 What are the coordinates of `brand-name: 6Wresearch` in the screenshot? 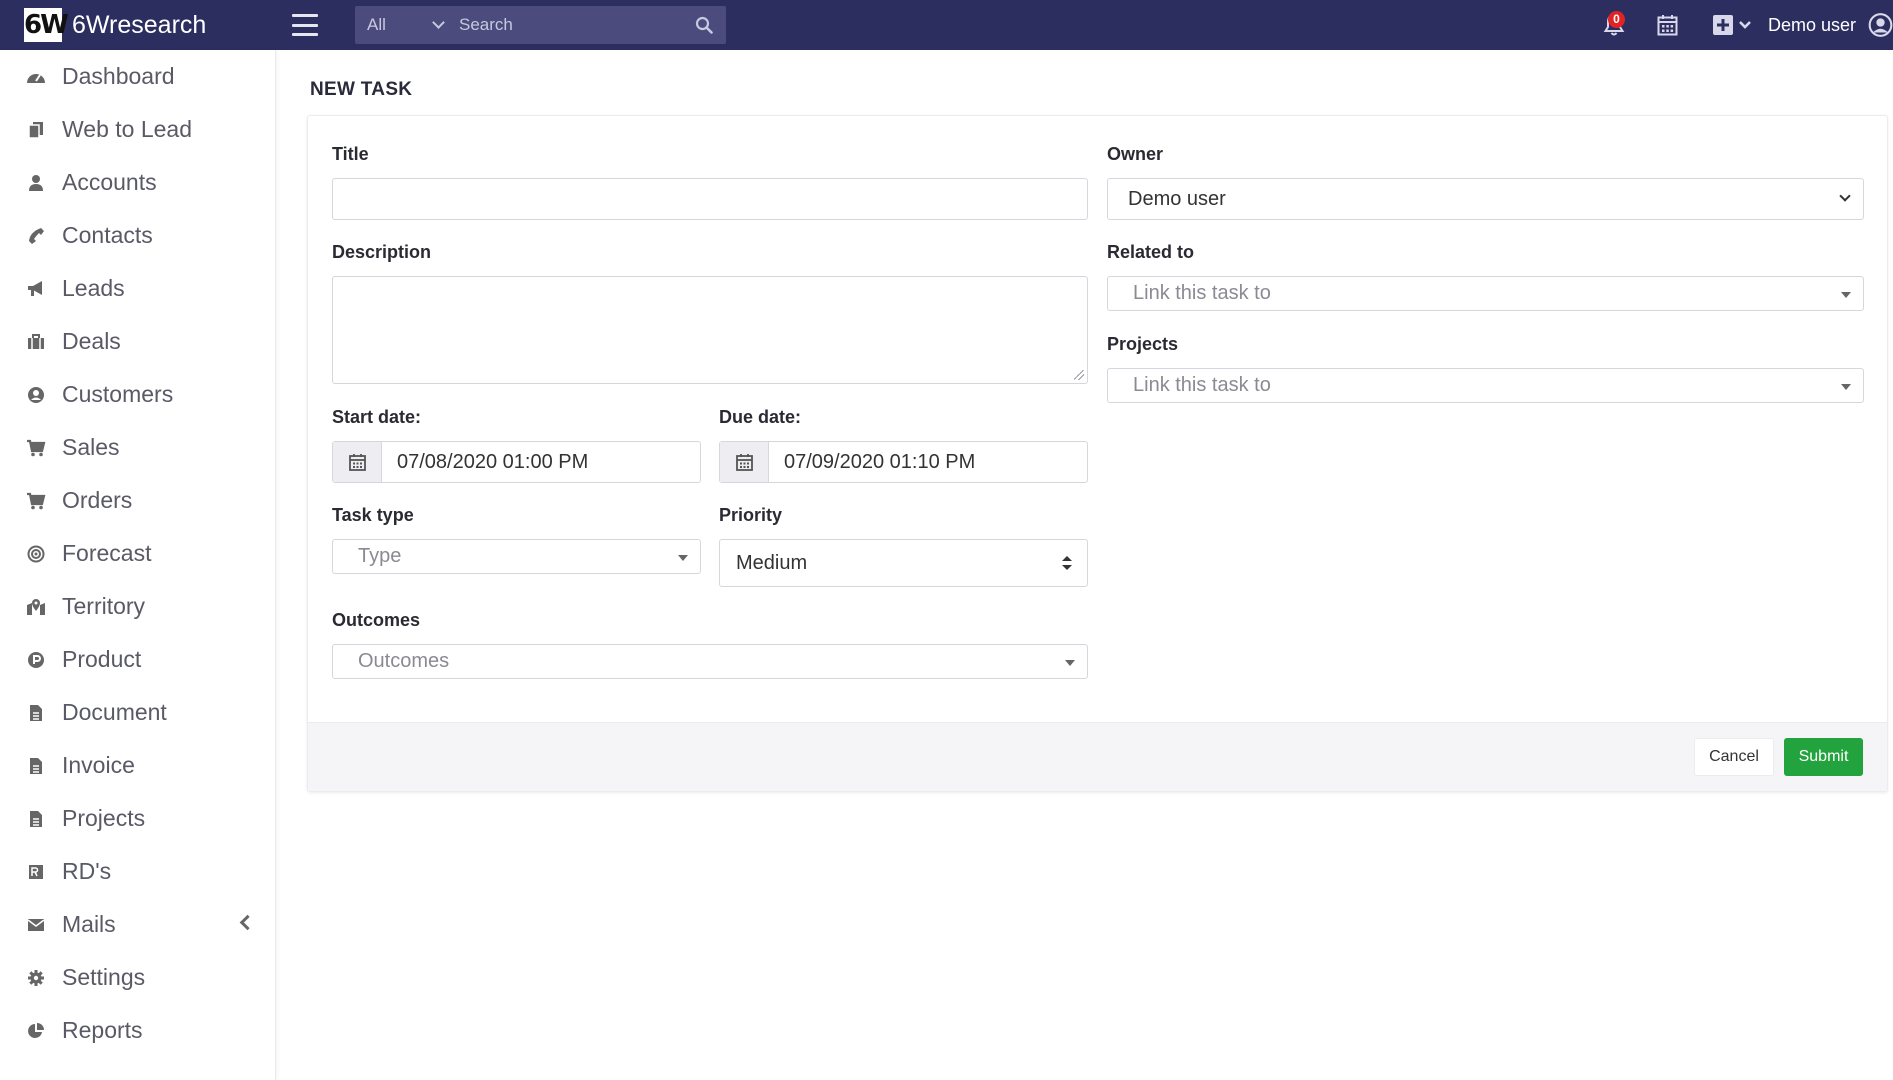 It's located at (139, 24).